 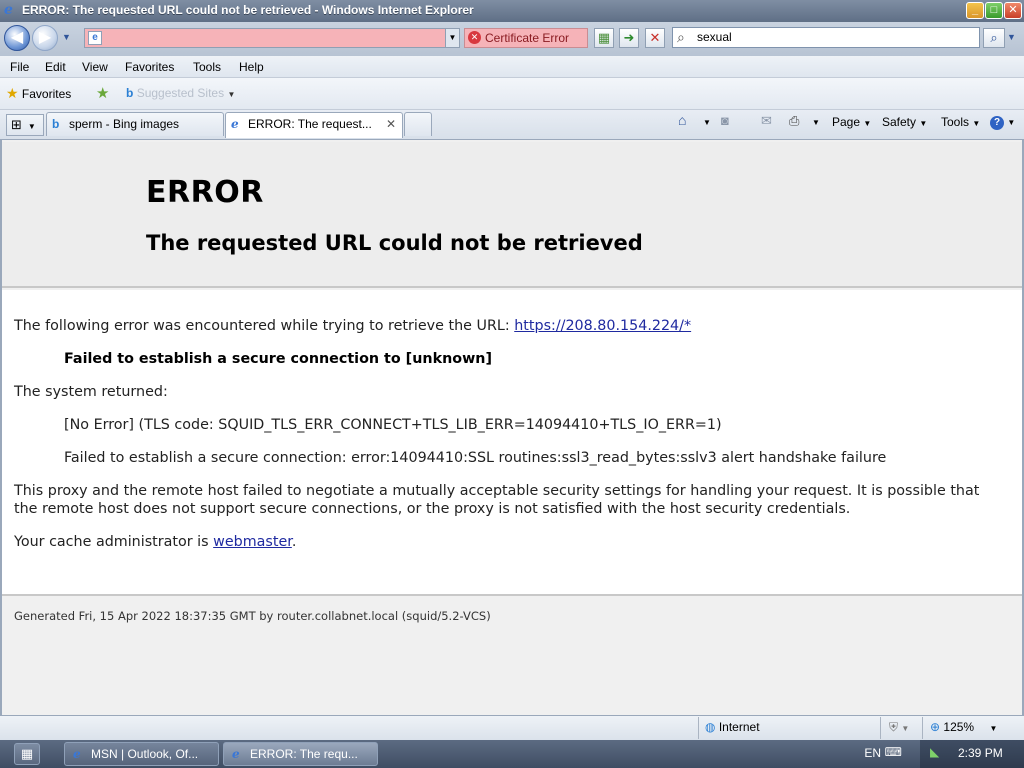 What do you see at coordinates (846, 122) in the screenshot?
I see `page-menu-label: Page` at bounding box center [846, 122].